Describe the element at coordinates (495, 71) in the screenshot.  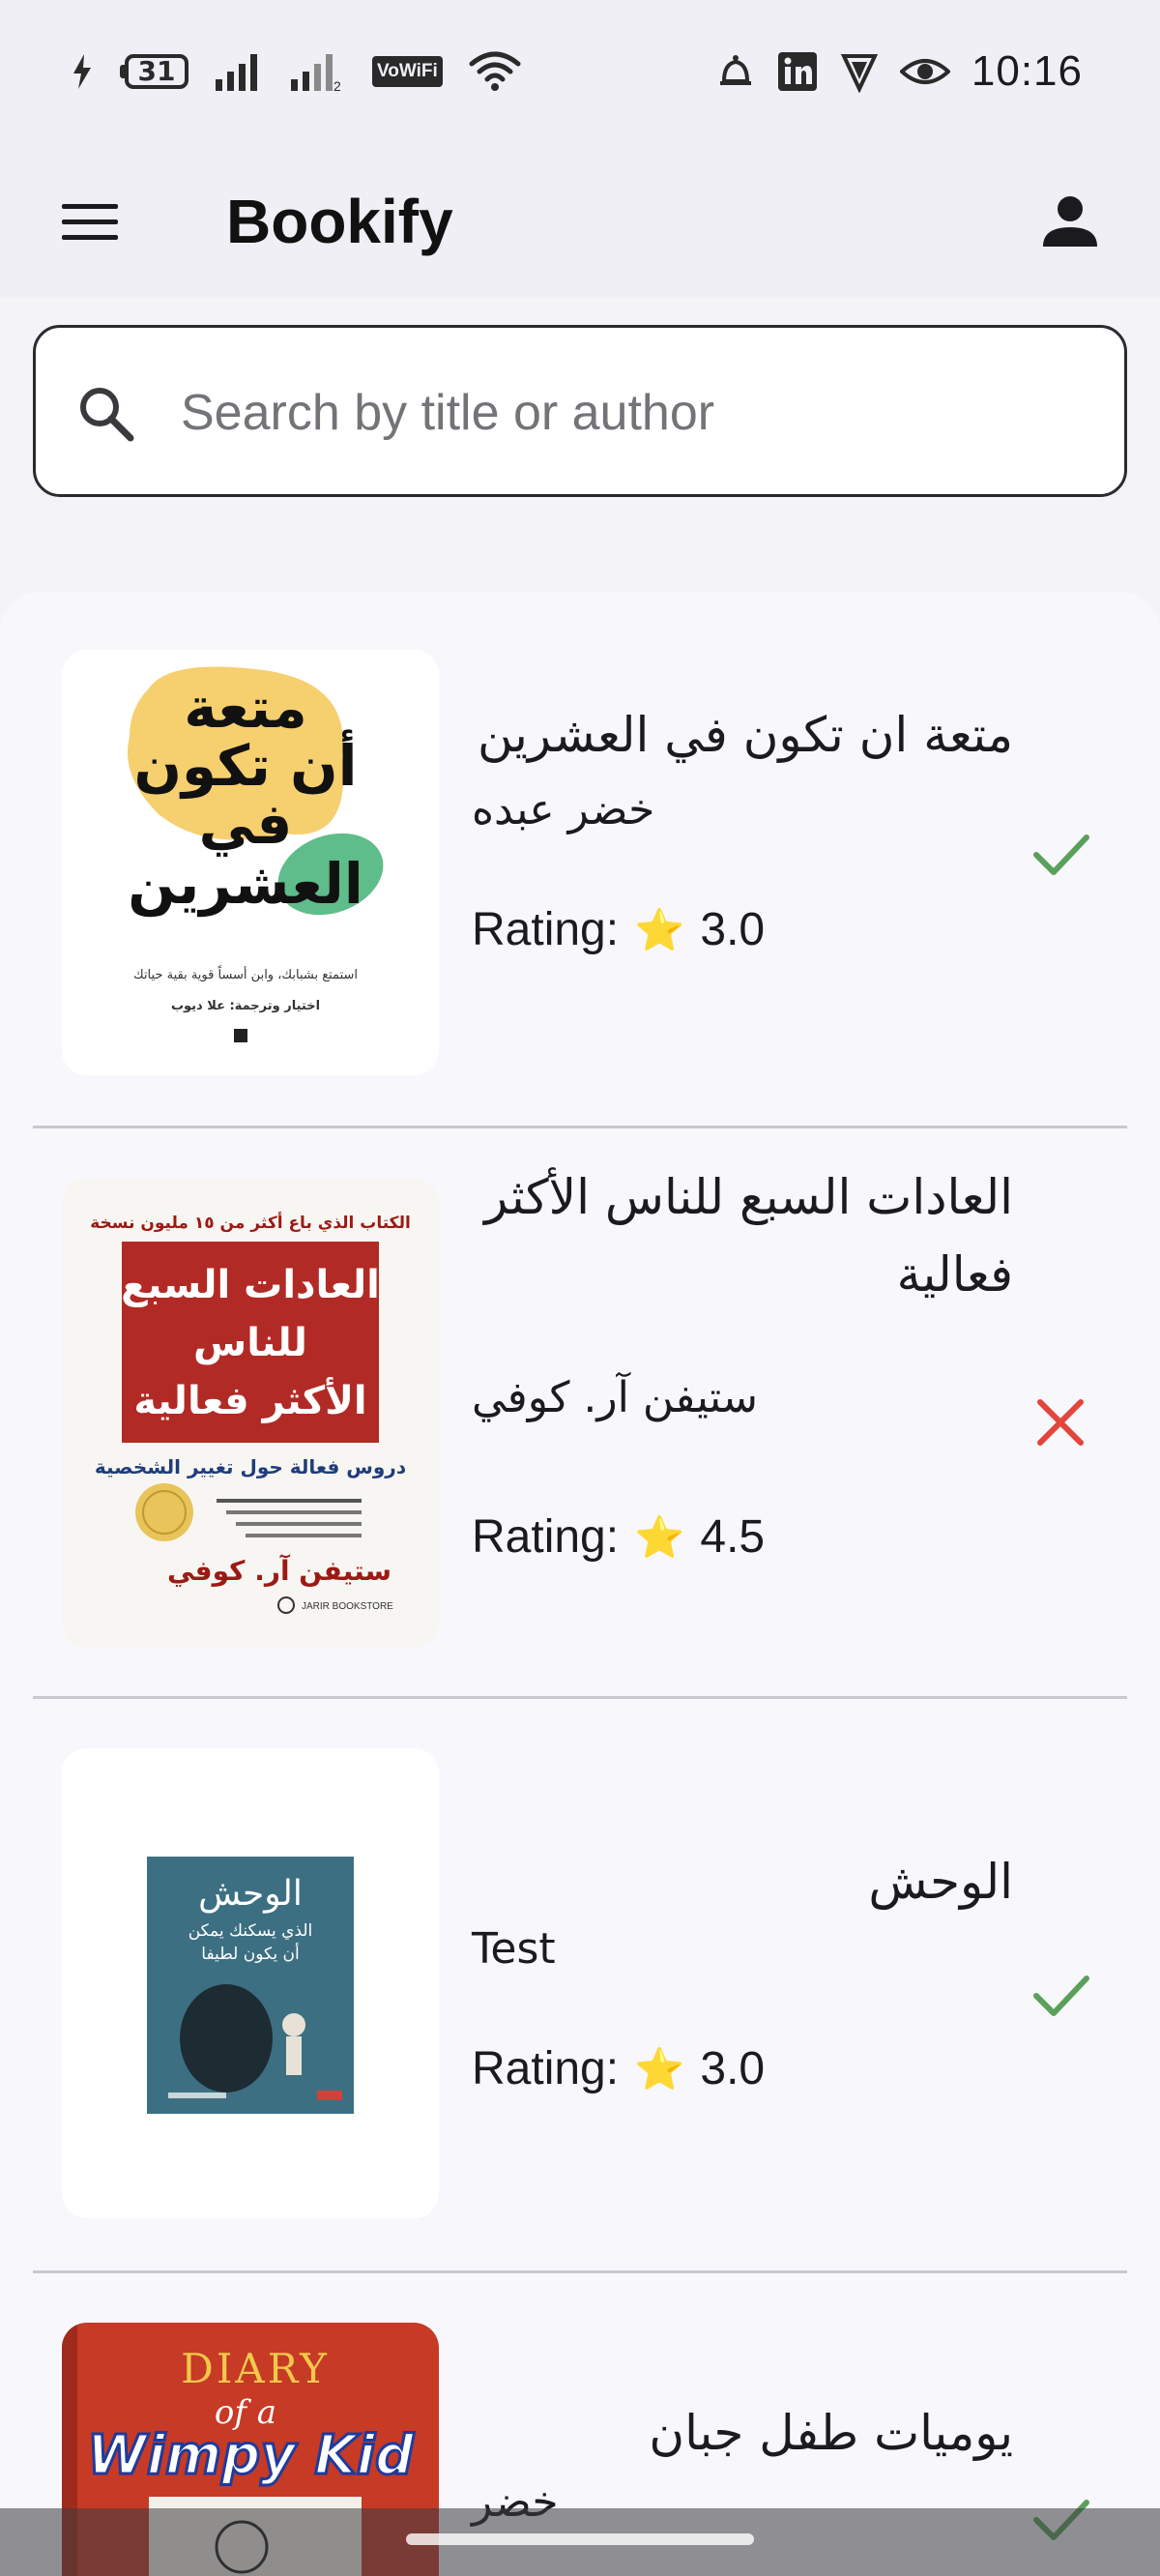
I see `wifi-icon` at that location.